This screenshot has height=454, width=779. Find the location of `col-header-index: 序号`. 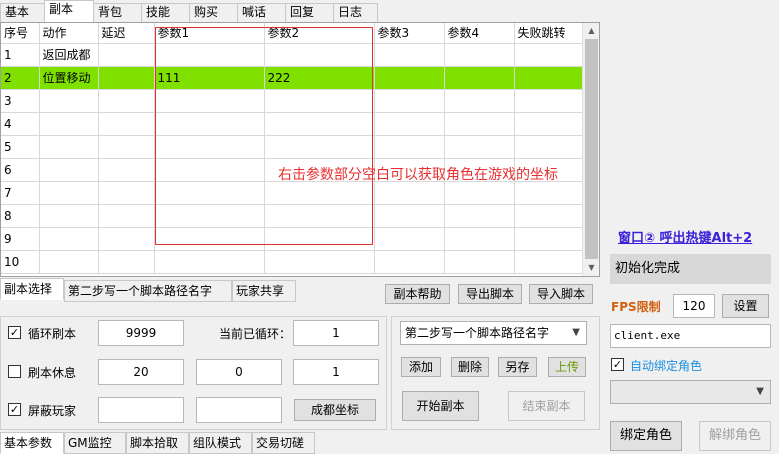

col-header-index: 序号 is located at coordinates (20, 33).